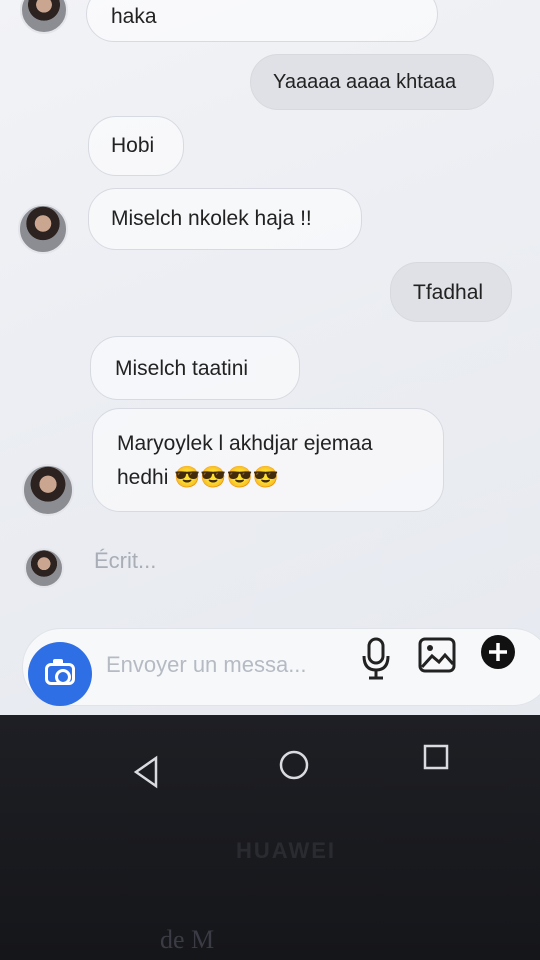 The image size is (540, 960). I want to click on microphone-icon, so click(376, 659).